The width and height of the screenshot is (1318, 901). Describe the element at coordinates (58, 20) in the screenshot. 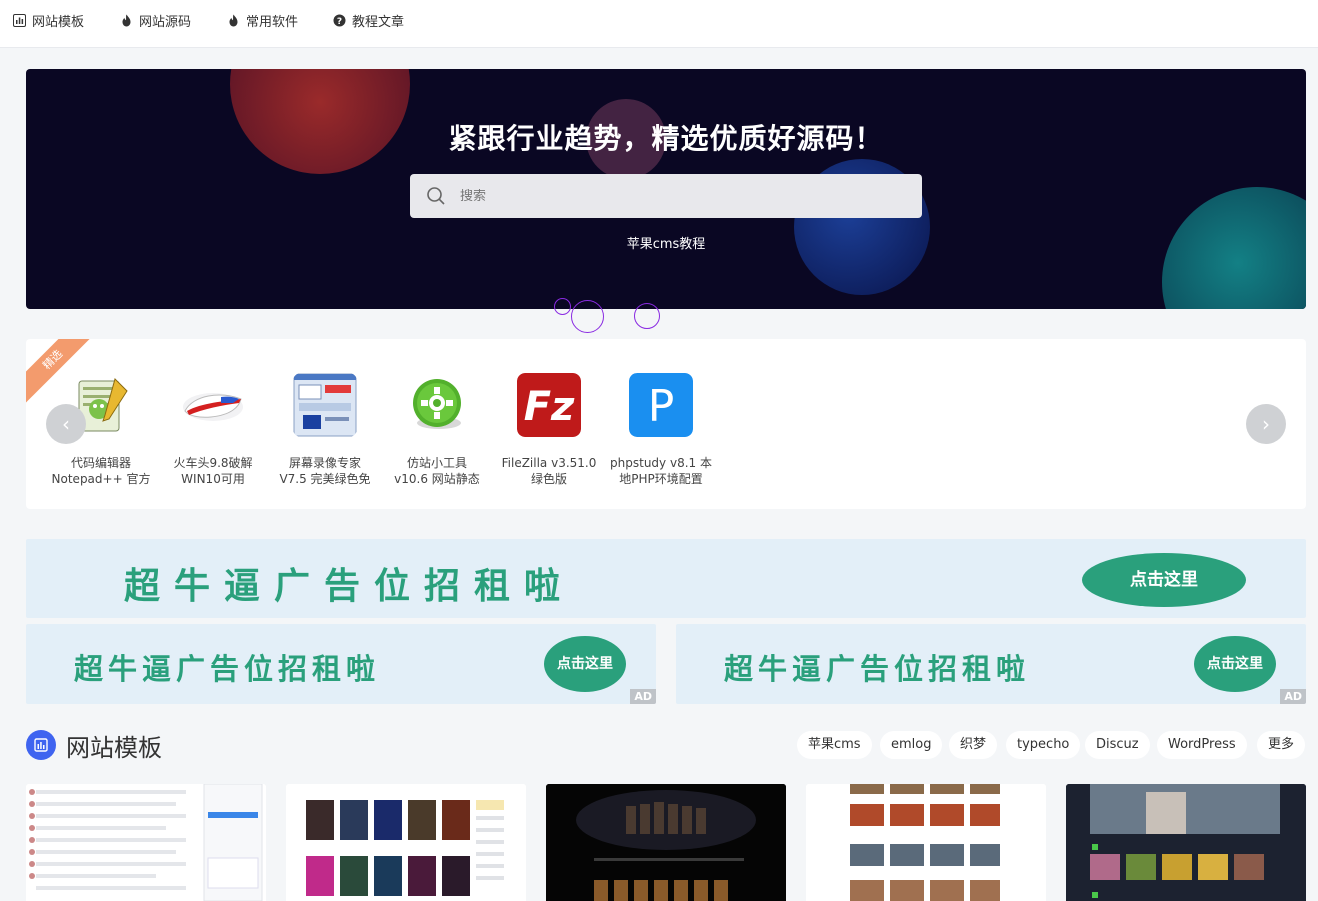

I see `nav-item-label: 网站模板` at that location.